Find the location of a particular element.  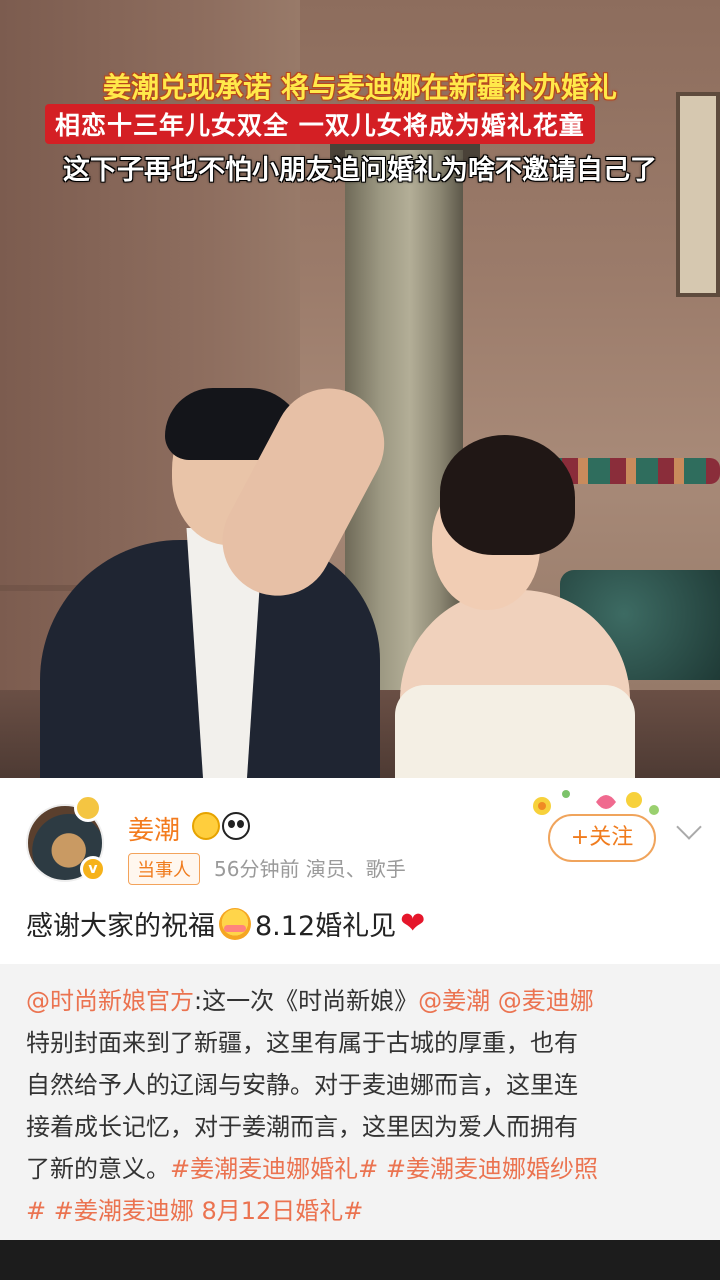

quote-line-1: @时尚新娘官方:这一次《时尚新娘》@姜潮 @麦迪娜 is located at coordinates (360, 1001).